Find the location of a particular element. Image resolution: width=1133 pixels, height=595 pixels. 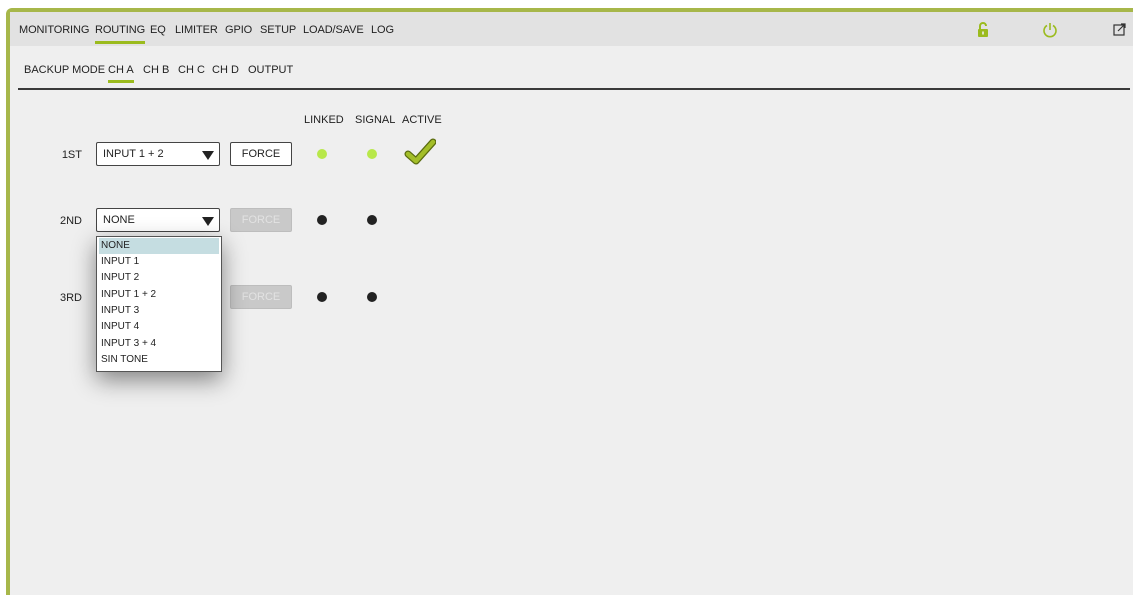

section-divider is located at coordinates (574, 89).